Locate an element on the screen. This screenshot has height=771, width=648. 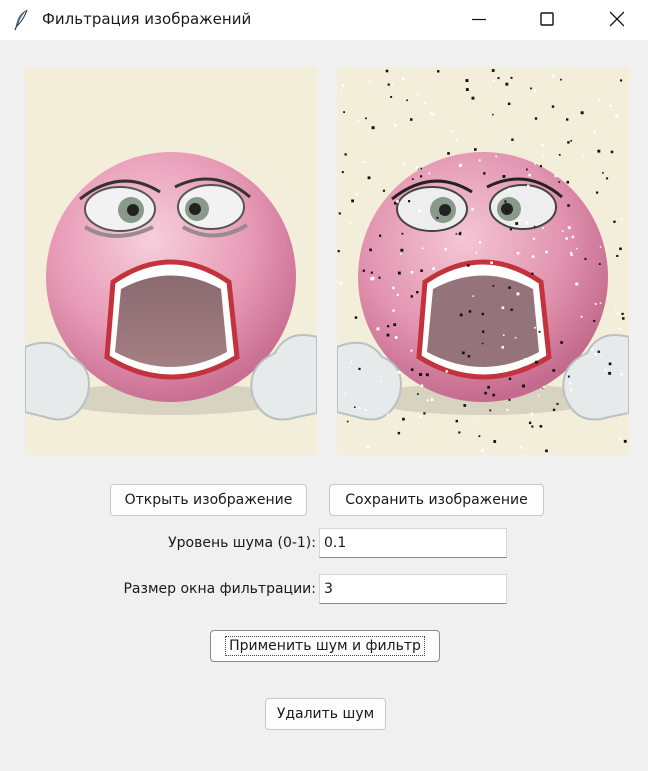
remove-noise-label: Удалить шум is located at coordinates (325, 714).